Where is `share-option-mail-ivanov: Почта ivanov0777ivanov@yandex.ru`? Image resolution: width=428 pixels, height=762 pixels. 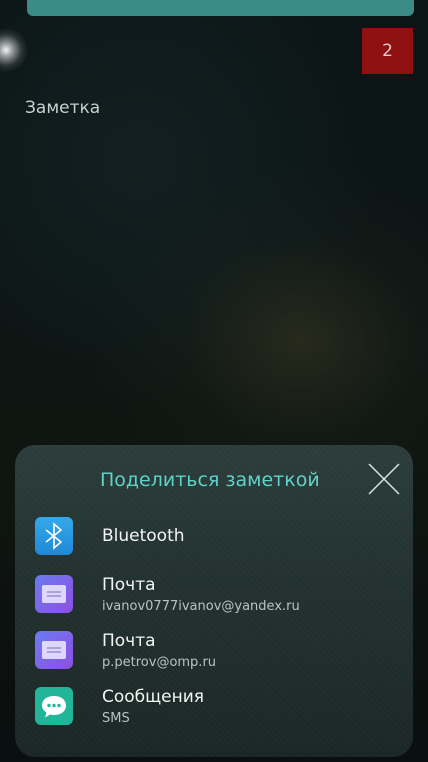 share-option-mail-ivanov: Почта ivanov0777ivanov@yandex.ru is located at coordinates (220, 601).